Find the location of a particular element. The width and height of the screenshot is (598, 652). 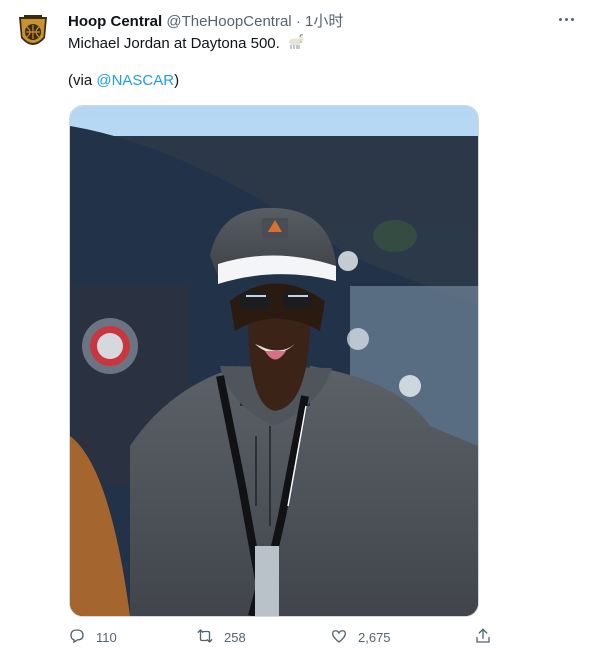

tweet-text-line1: Michael Jordan at Daytona 500. is located at coordinates (187, 44).